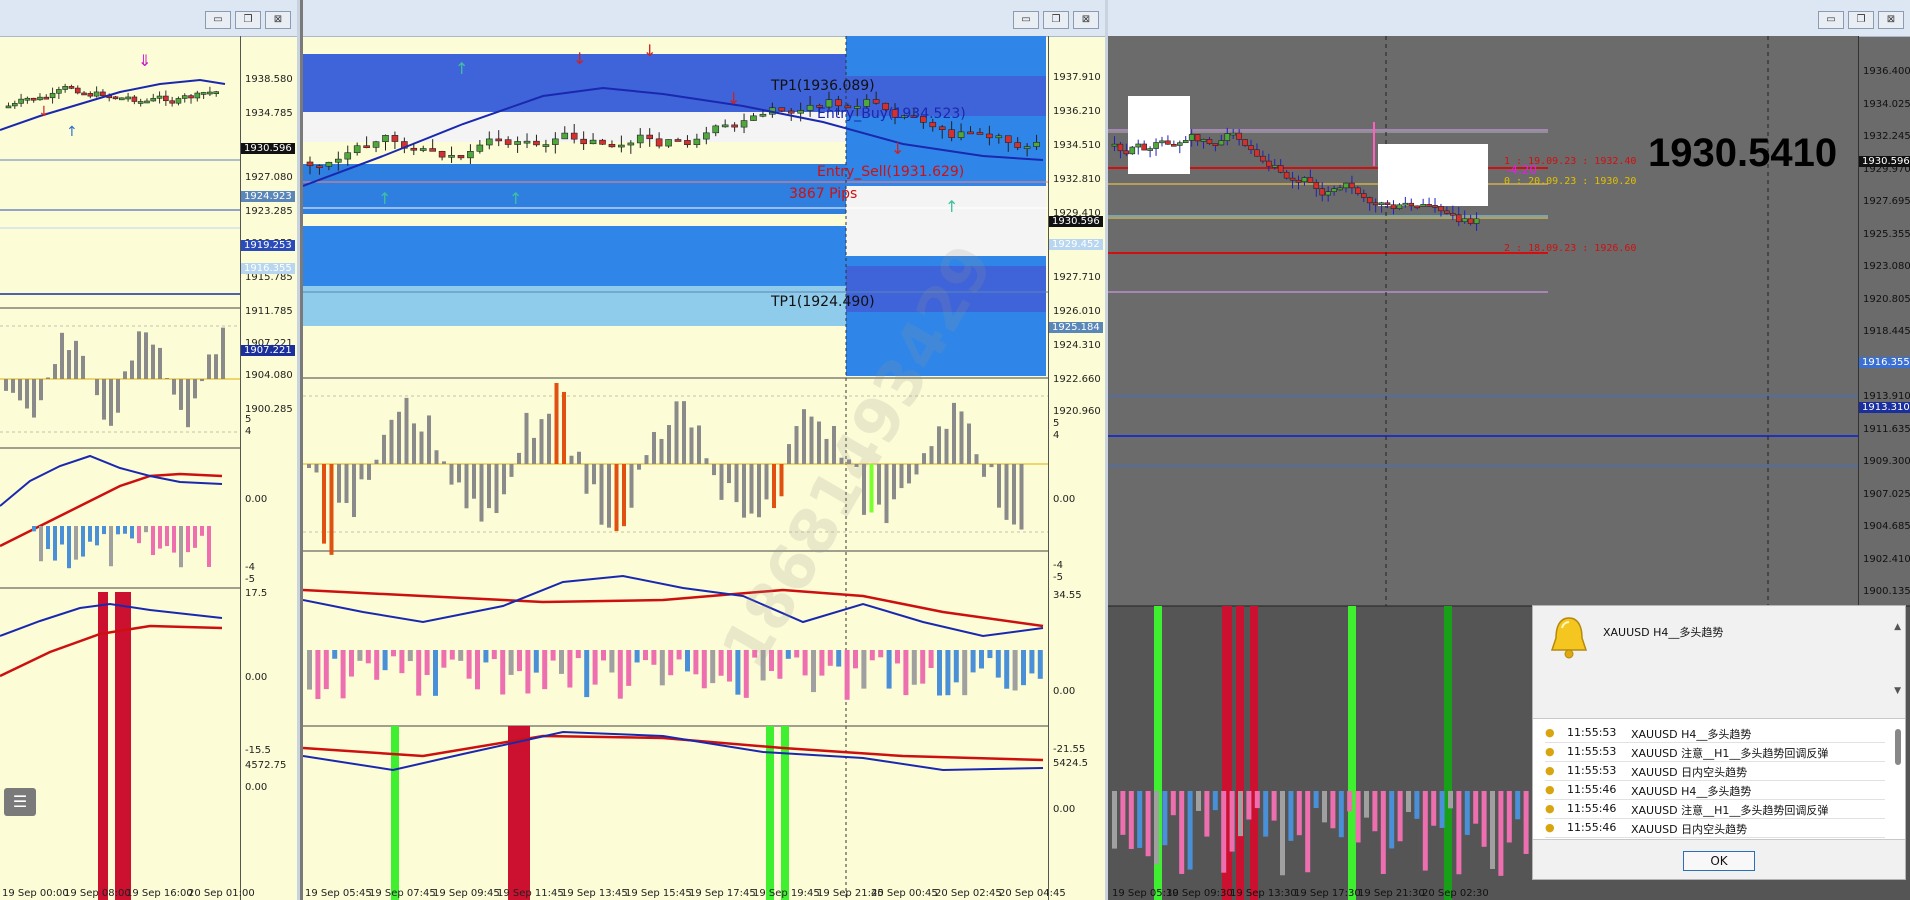 The height and width of the screenshot is (900, 1910). I want to click on price-tick-label: 0.00, so click(1064, 691).